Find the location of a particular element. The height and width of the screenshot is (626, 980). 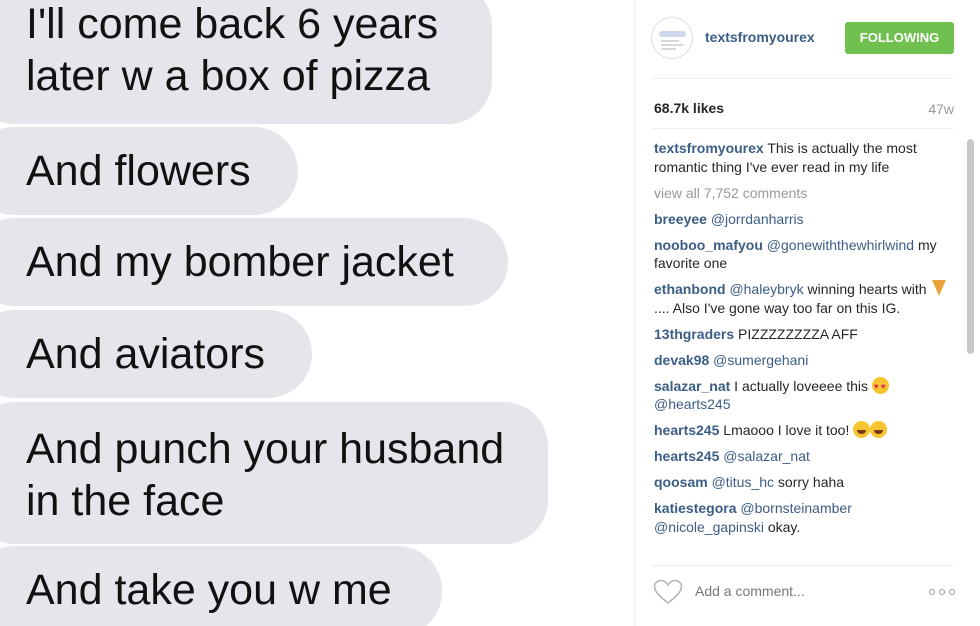

heart-eyes-emoji-icon is located at coordinates (880, 386).